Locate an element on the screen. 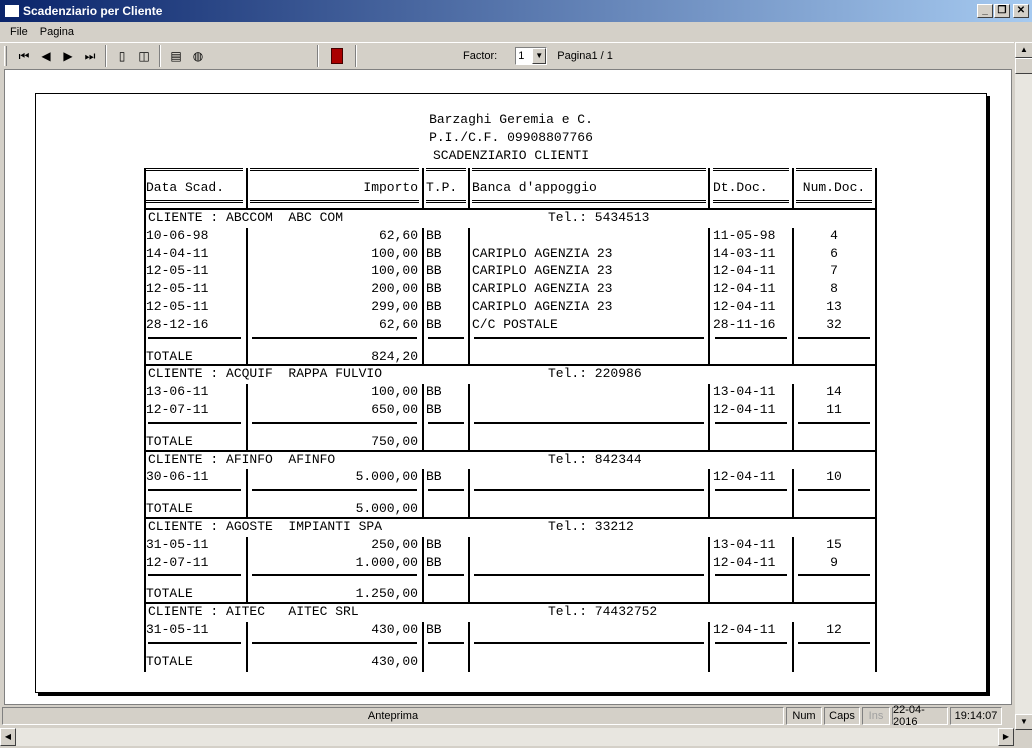 The image size is (1032, 748). exit-door-icon is located at coordinates (337, 56).